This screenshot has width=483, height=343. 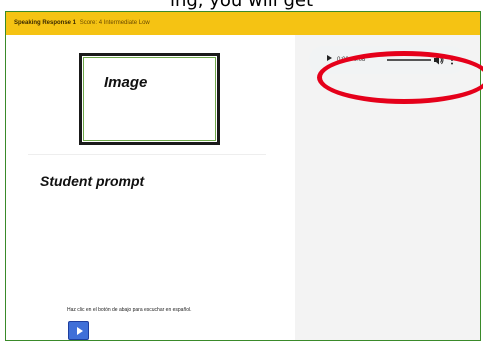 I want to click on score-text: Score: 4 Intermediate Low, so click(x=114, y=23).